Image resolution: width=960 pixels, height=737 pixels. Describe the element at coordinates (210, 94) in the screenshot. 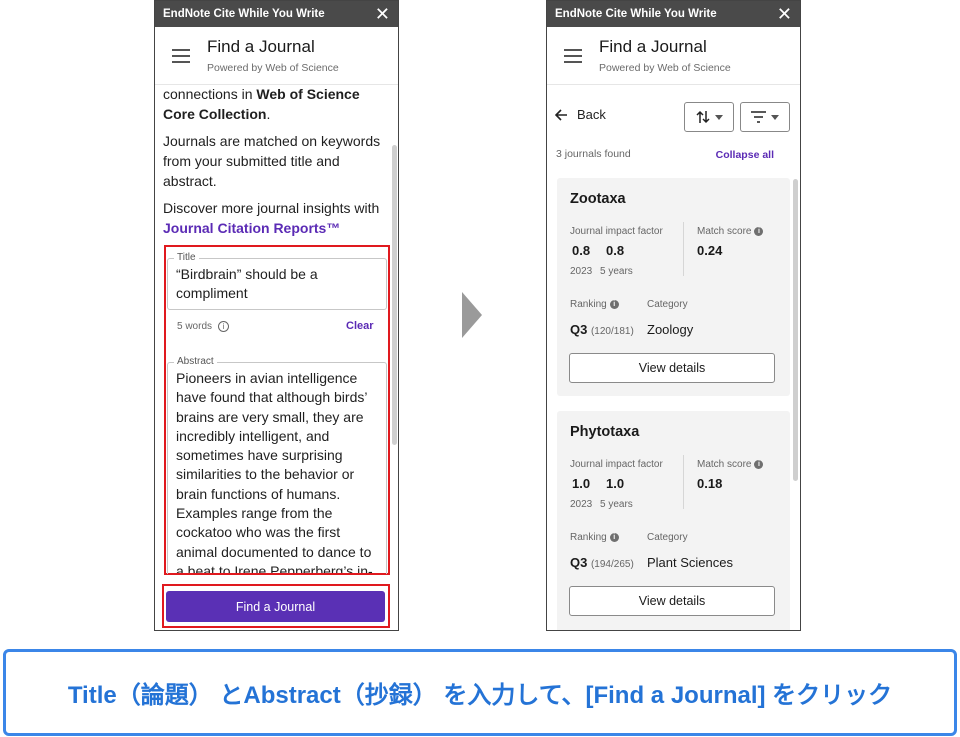

I see `intro-text-1: connections in` at that location.